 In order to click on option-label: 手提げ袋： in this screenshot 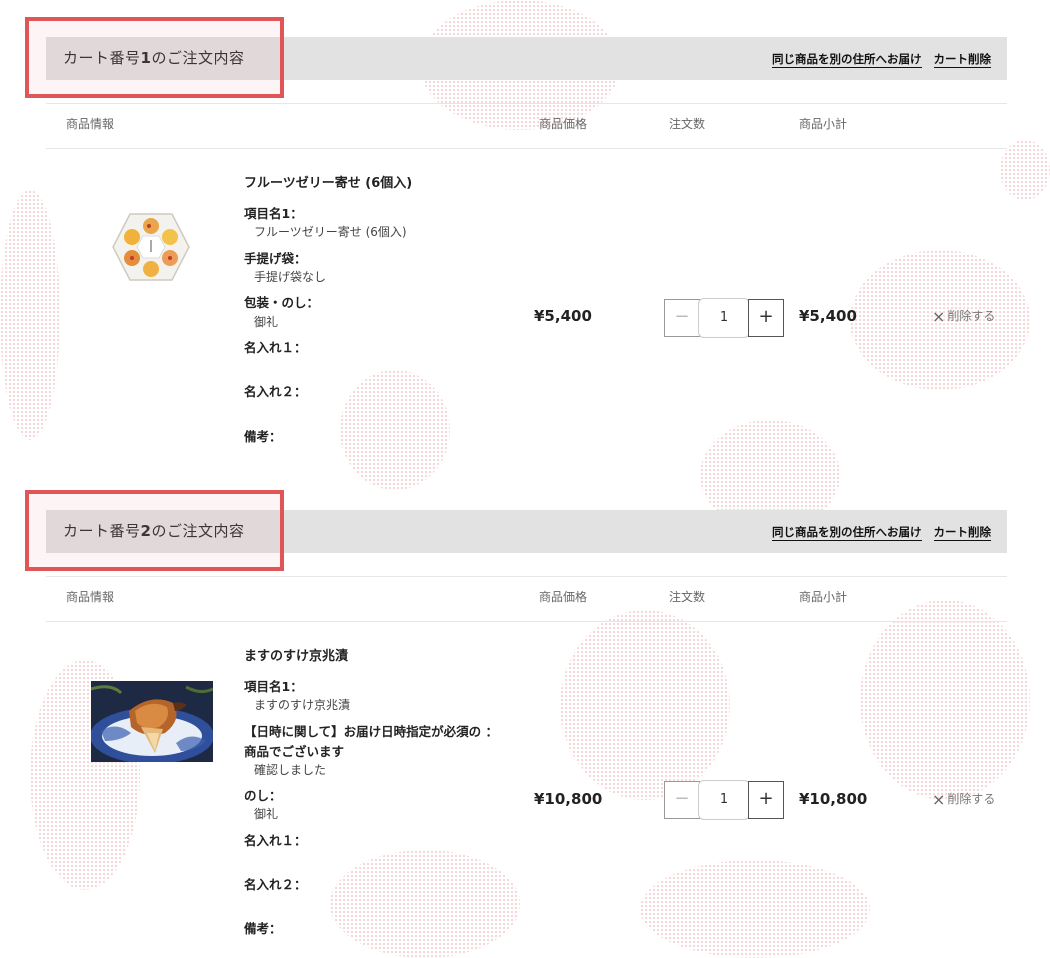, I will do `click(275, 258)`.